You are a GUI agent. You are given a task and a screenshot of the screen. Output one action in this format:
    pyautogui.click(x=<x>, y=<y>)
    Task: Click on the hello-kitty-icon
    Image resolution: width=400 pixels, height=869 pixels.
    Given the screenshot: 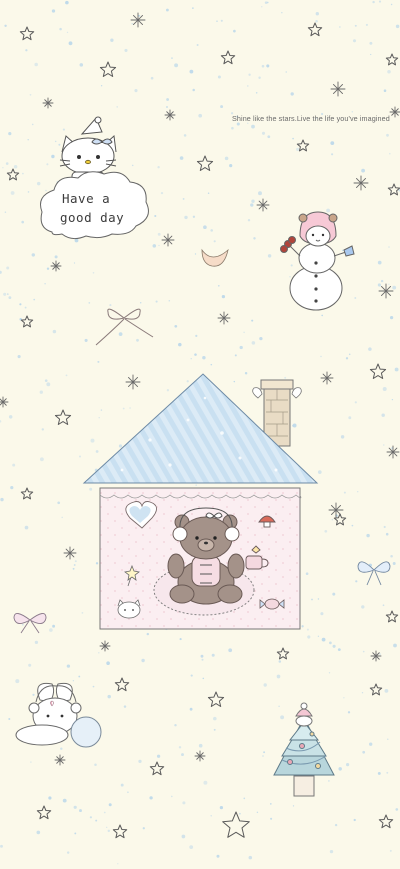 What is the action you would take?
    pyautogui.click(x=129, y=609)
    